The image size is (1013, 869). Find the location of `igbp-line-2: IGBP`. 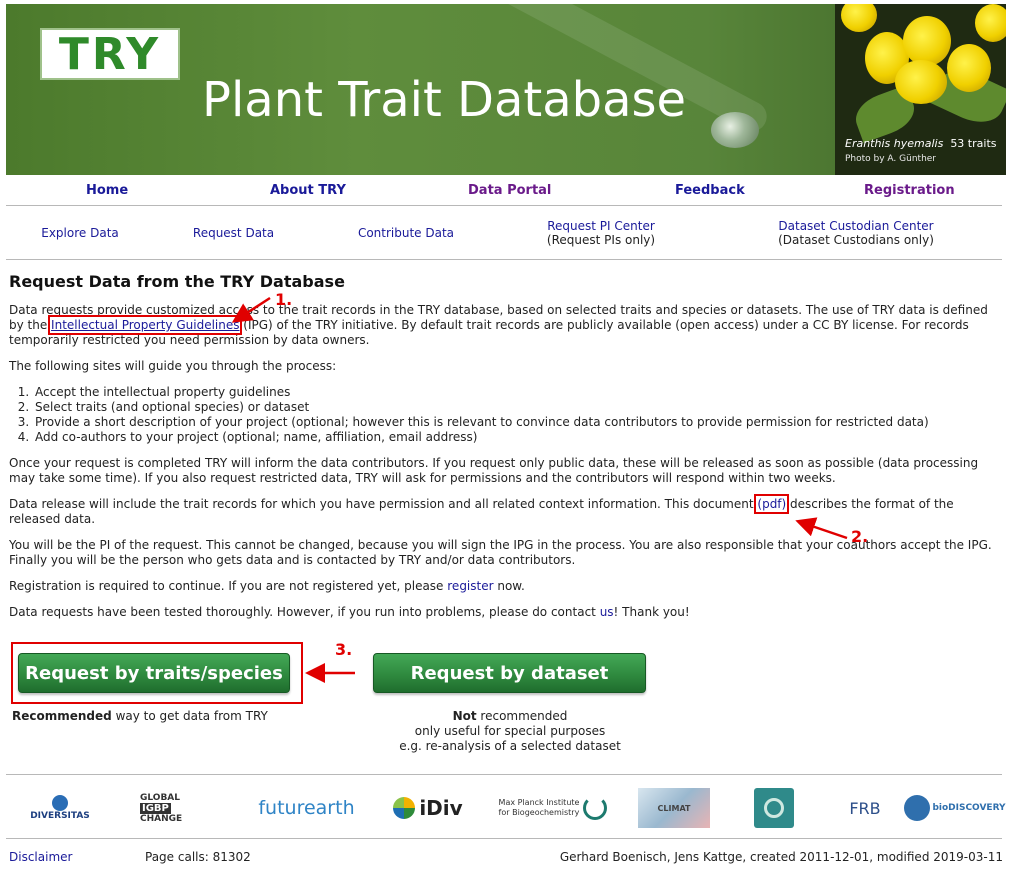

igbp-line-2: IGBP is located at coordinates (155, 808).